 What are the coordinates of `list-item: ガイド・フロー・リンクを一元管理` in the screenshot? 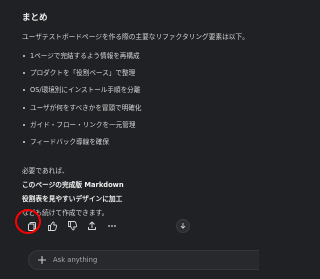 It's located at (138, 125).